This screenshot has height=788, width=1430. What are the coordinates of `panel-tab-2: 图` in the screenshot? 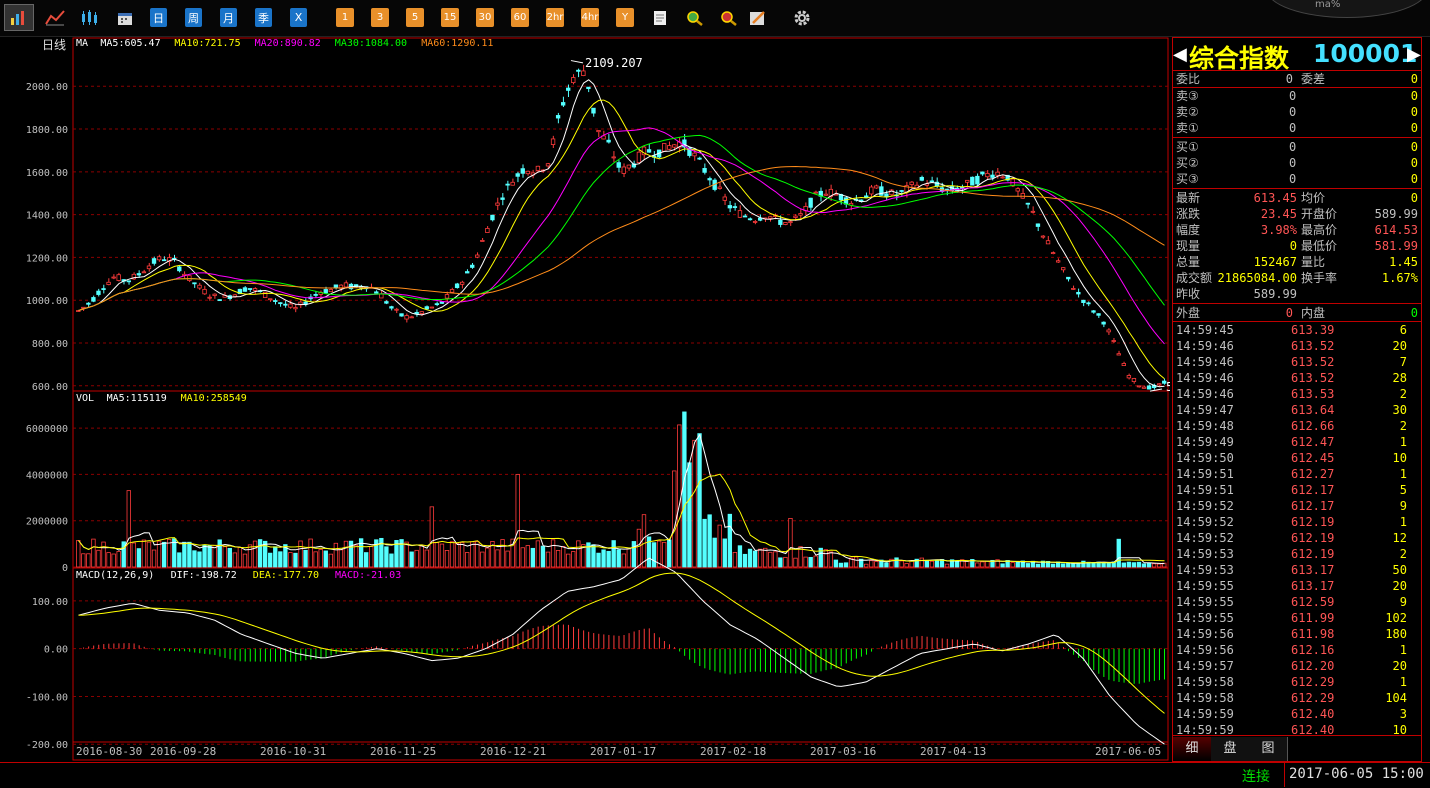 It's located at (1268, 749).